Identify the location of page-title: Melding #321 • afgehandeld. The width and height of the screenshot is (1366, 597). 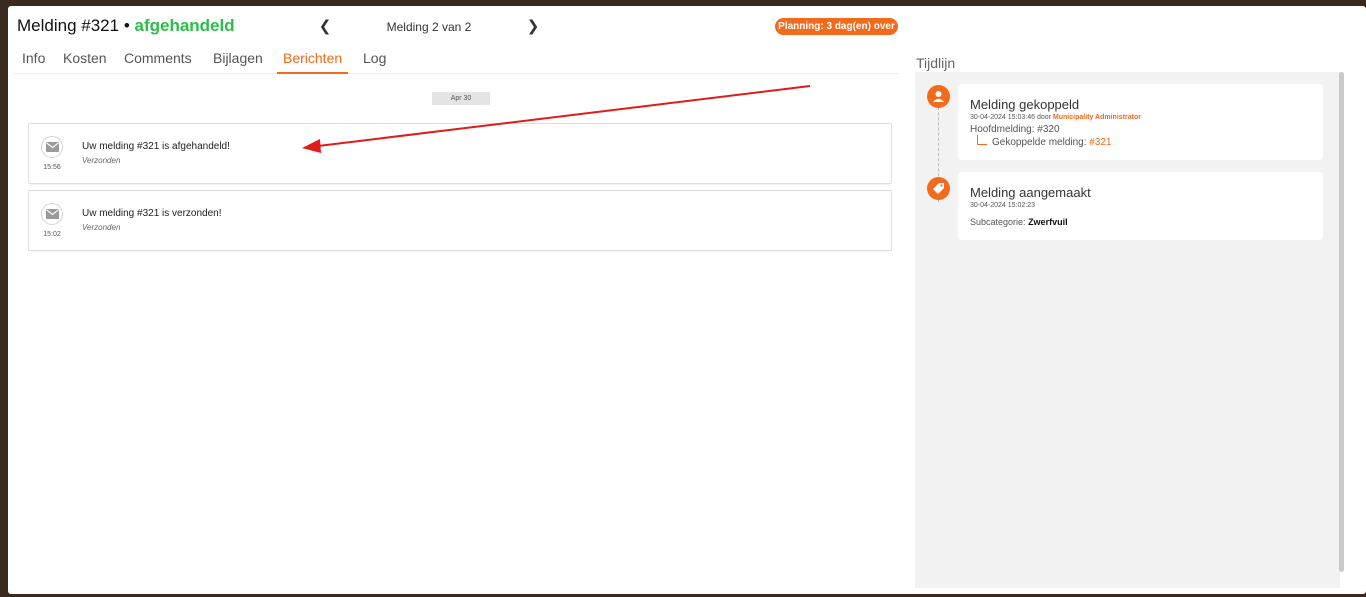
(126, 26).